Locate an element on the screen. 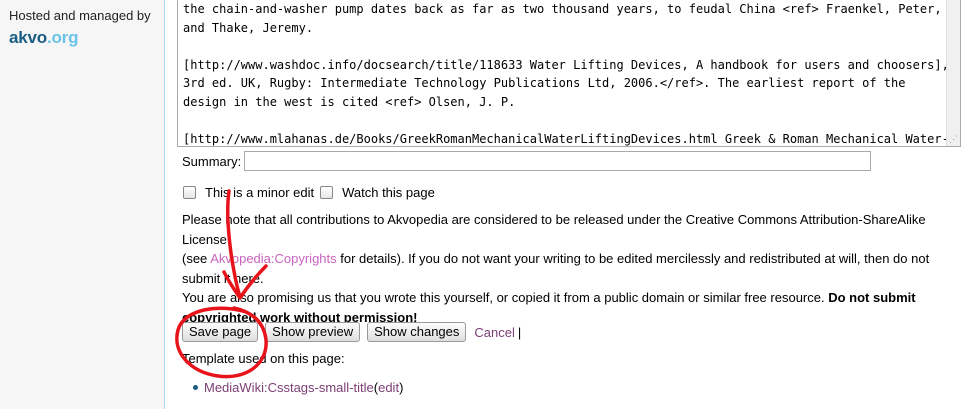  akvo-logo: akvo.org is located at coordinates (43, 38).